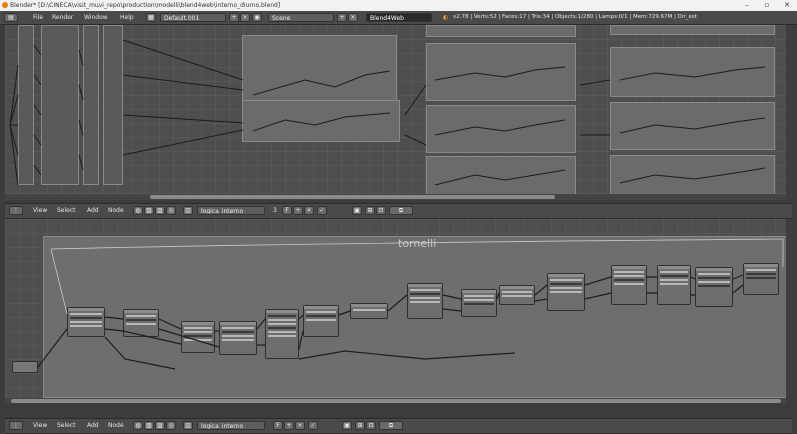 This screenshot has height=434, width=797. I want to click on add-screen-button: +, so click(234, 17).